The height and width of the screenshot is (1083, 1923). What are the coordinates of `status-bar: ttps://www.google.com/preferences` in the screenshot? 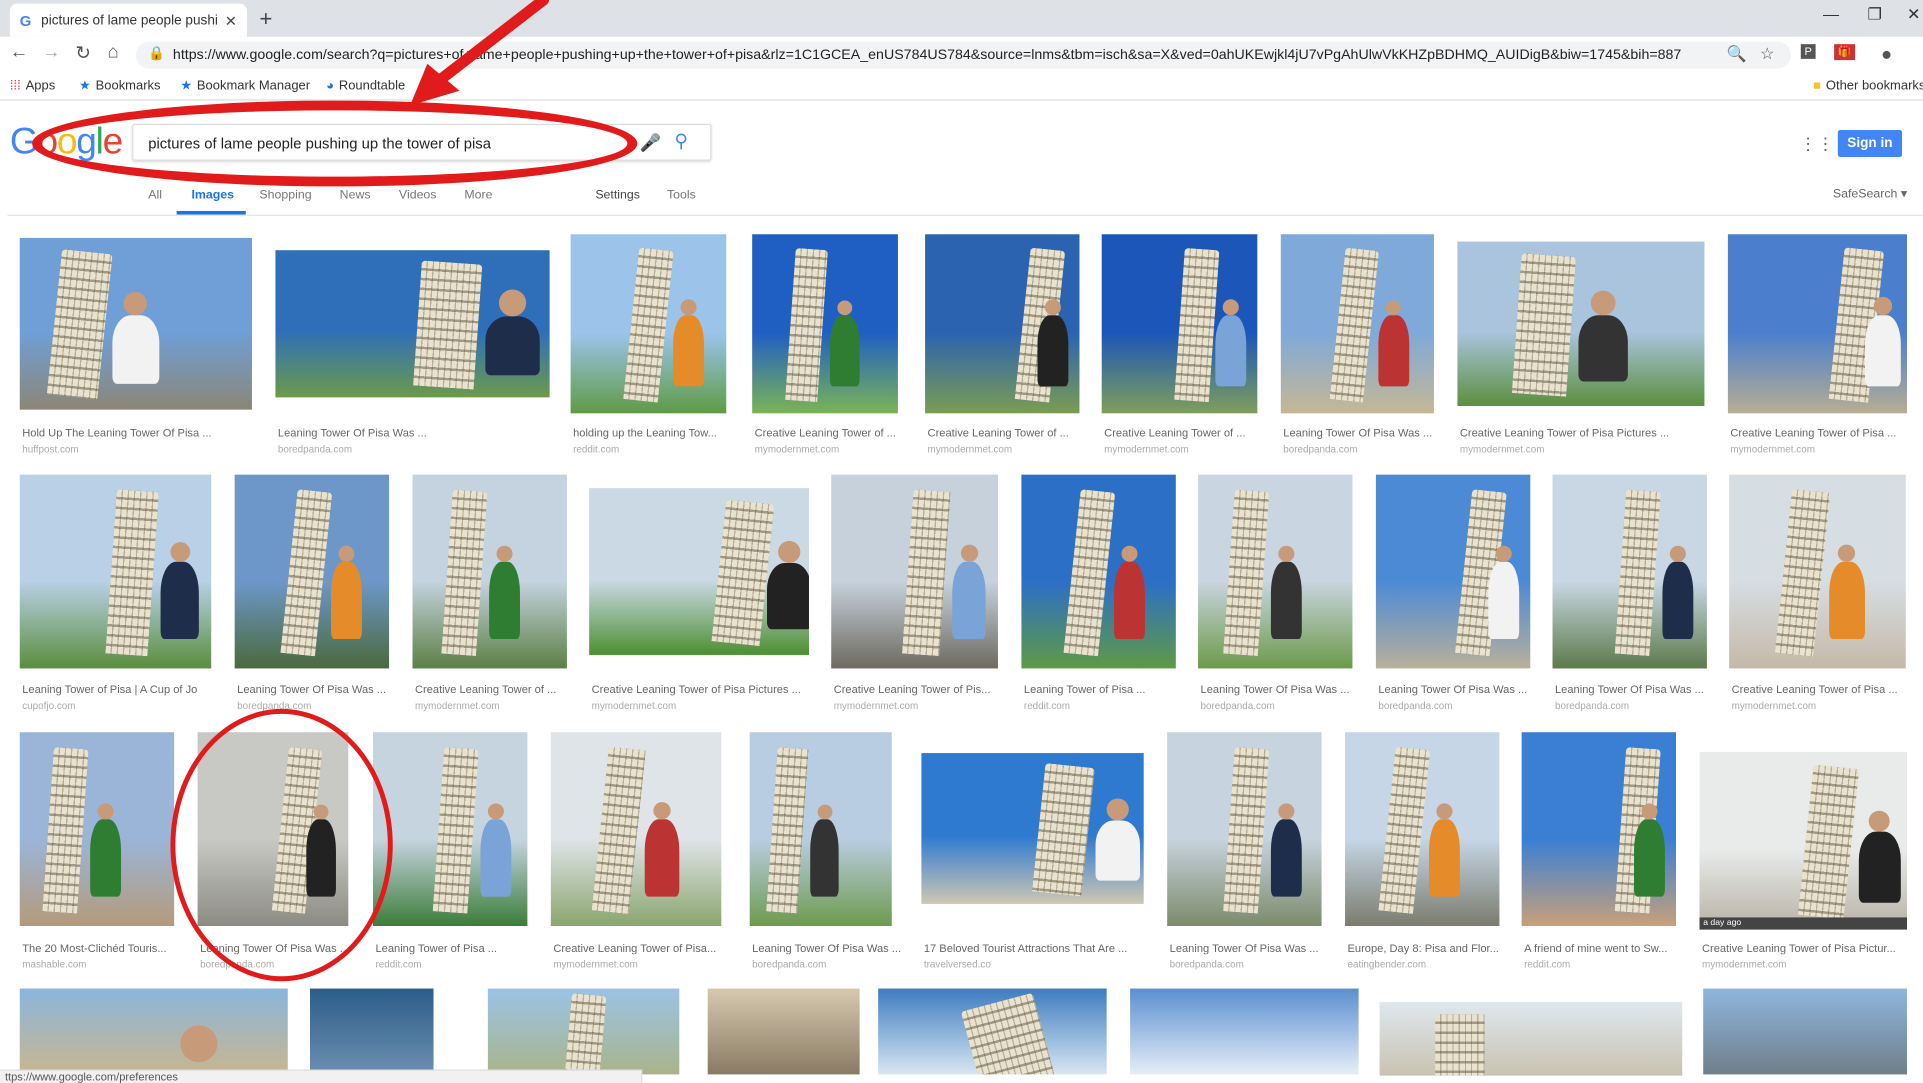 It's located at (321, 1076).